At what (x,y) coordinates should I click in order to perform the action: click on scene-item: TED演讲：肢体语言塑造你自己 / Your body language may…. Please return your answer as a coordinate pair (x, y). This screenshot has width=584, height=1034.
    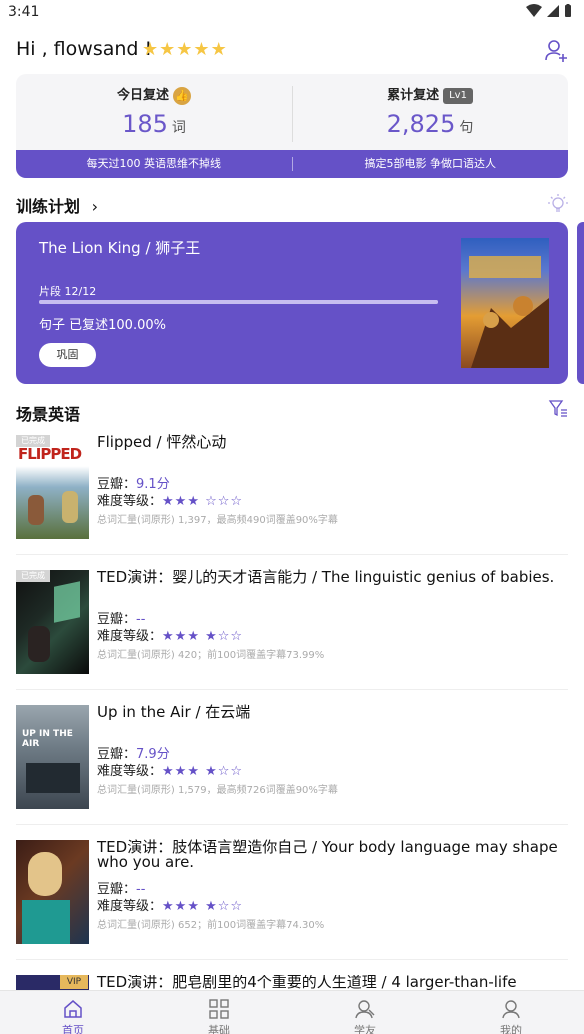
    Looking at the image, I should click on (292, 896).